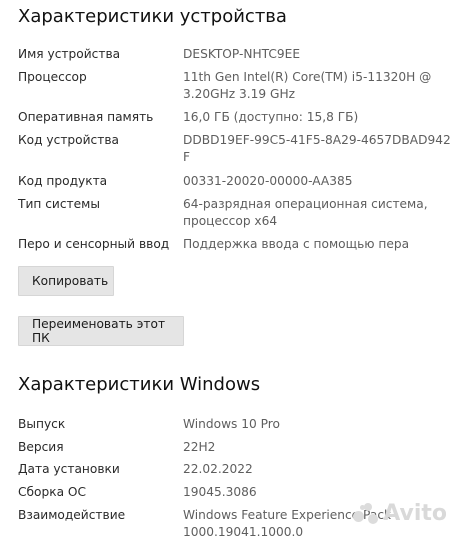 The image size is (455, 541). Describe the element at coordinates (101, 331) in the screenshot. I see `rename-pc-button: Переименовать этот ПК` at that location.